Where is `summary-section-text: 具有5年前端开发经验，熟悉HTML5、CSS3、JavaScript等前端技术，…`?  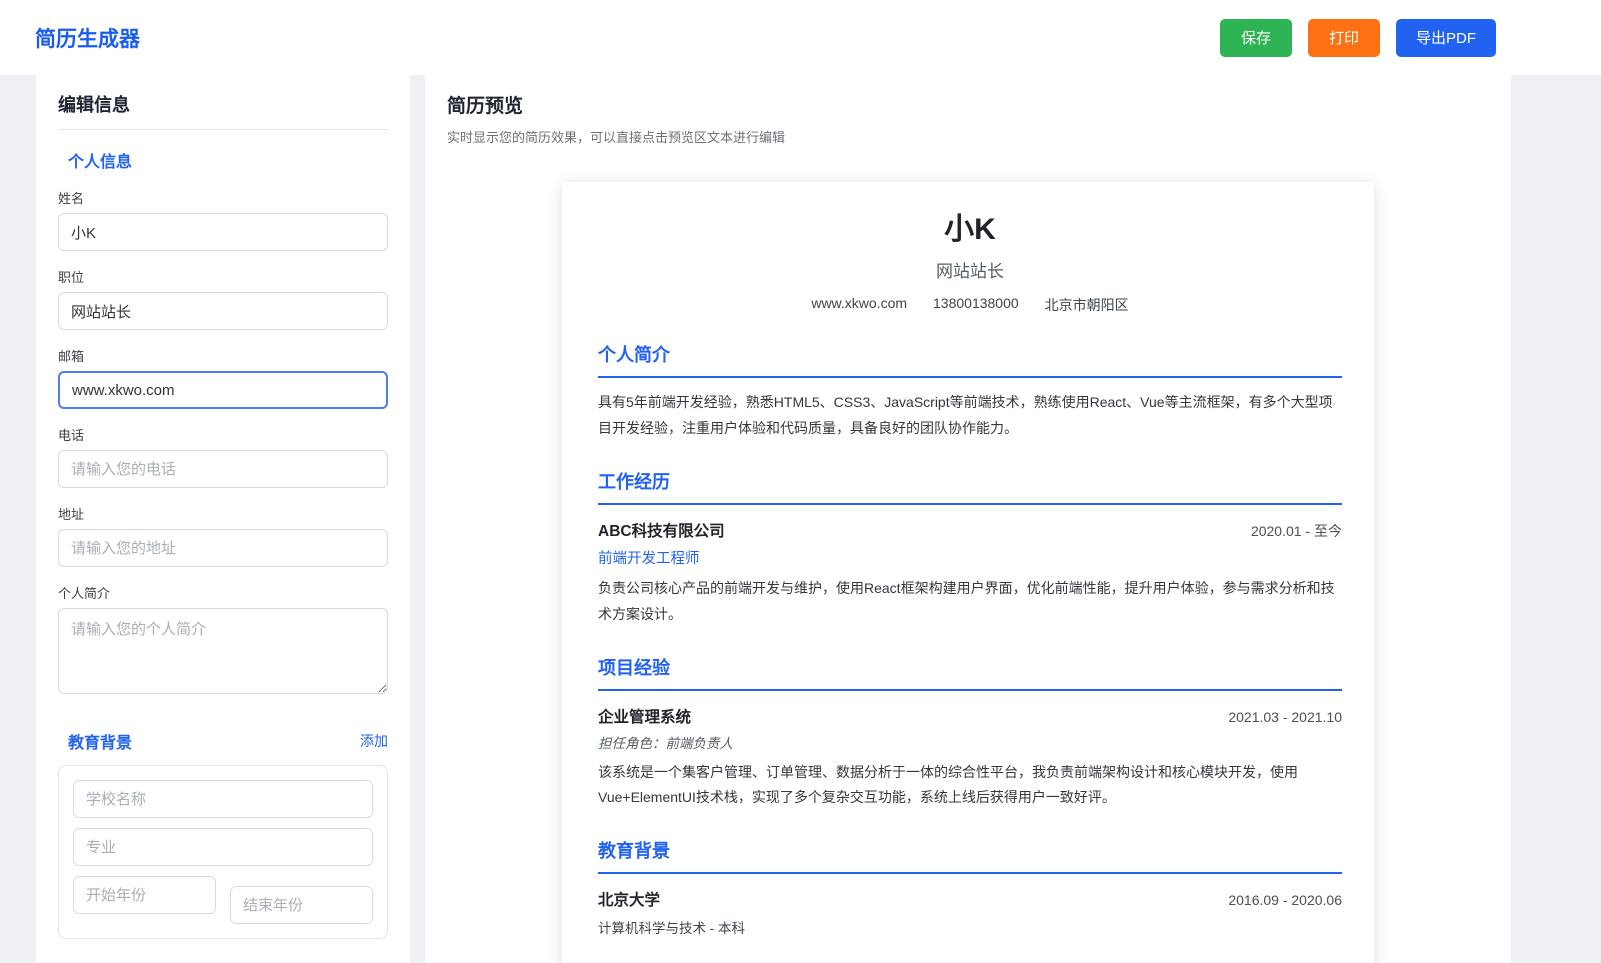
summary-section-text: 具有5年前端开发经验，熟悉HTML5、CSS3、JavaScript等前端技术，… is located at coordinates (970, 416).